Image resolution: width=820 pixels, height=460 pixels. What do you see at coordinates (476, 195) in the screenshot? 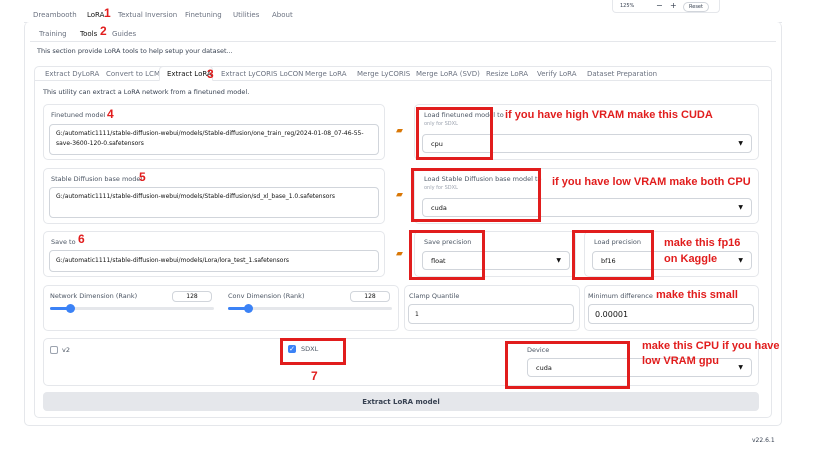
I see `annotation-box-load-base` at bounding box center [476, 195].